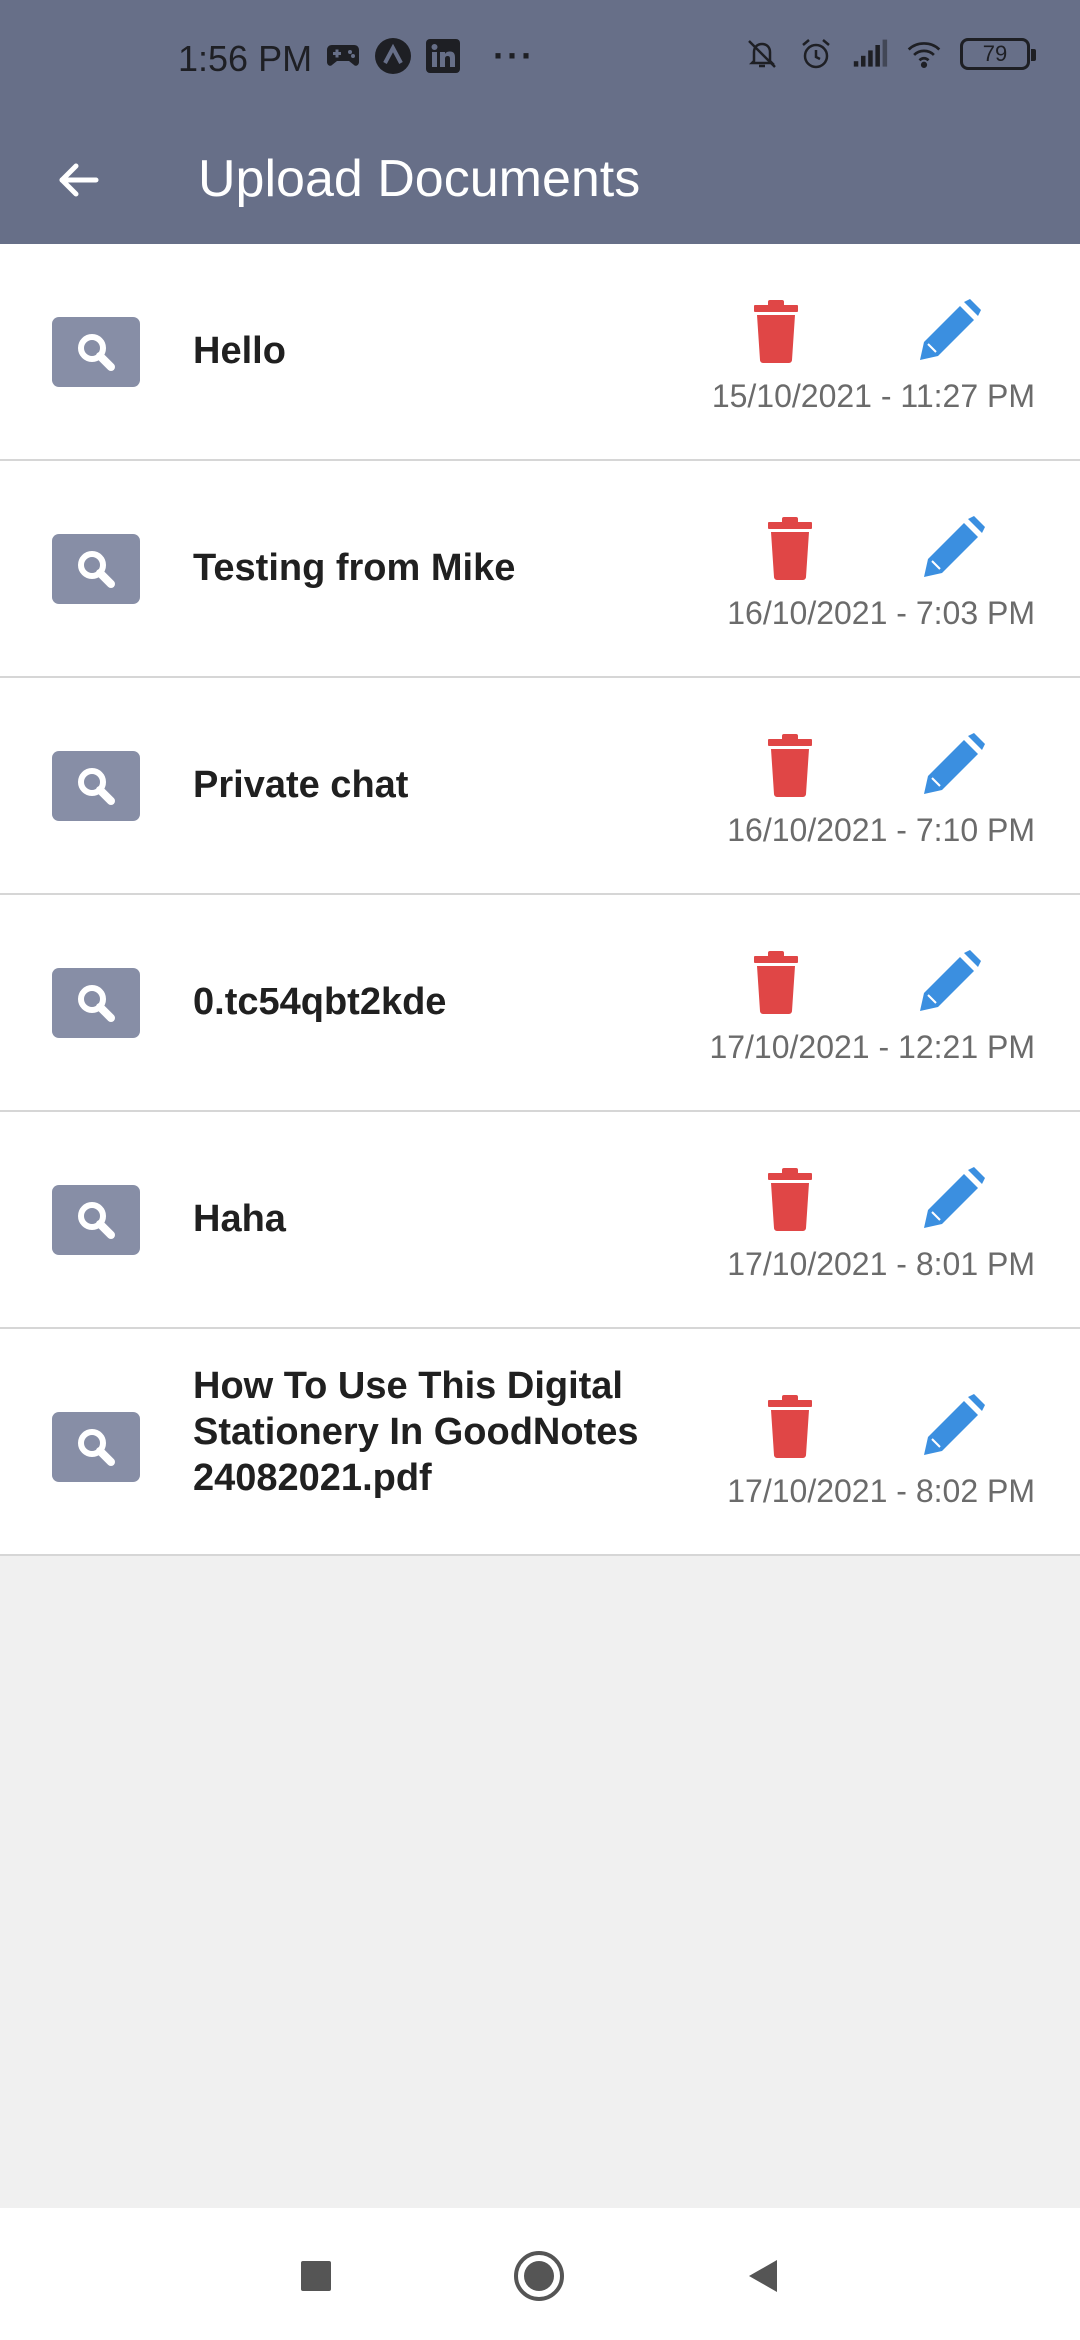 Image resolution: width=1080 pixels, height=2340 pixels. What do you see at coordinates (393, 56) in the screenshot?
I see `app-icon` at bounding box center [393, 56].